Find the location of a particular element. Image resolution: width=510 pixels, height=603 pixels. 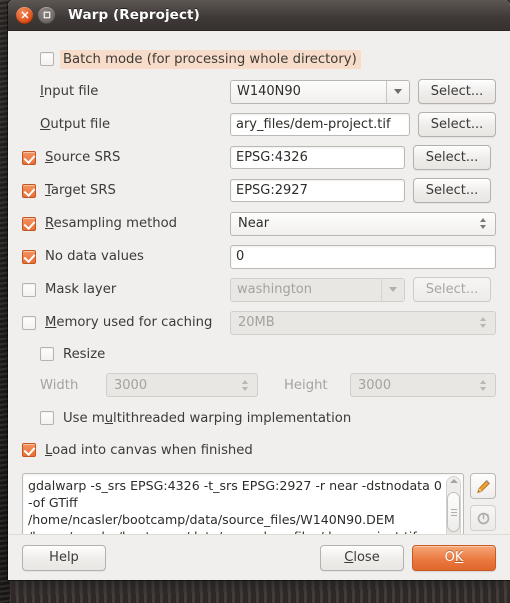

no-data-values-input: 0 is located at coordinates (363, 256).